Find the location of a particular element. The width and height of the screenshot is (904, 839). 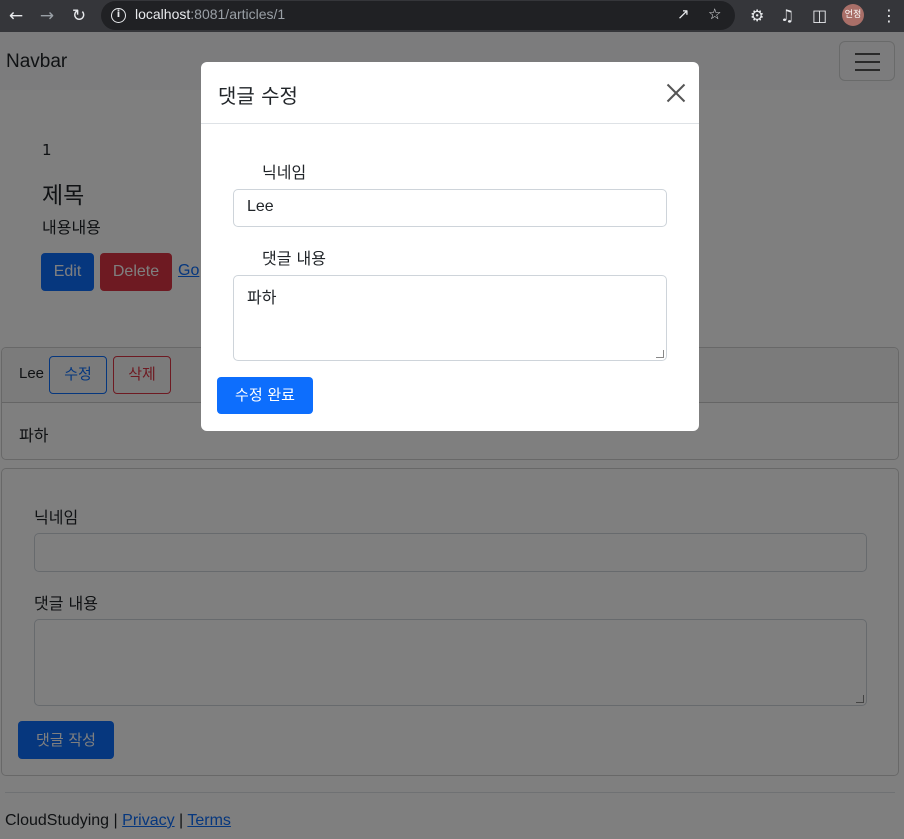

kebab-menu-icon: ⋮ is located at coordinates (889, 16).